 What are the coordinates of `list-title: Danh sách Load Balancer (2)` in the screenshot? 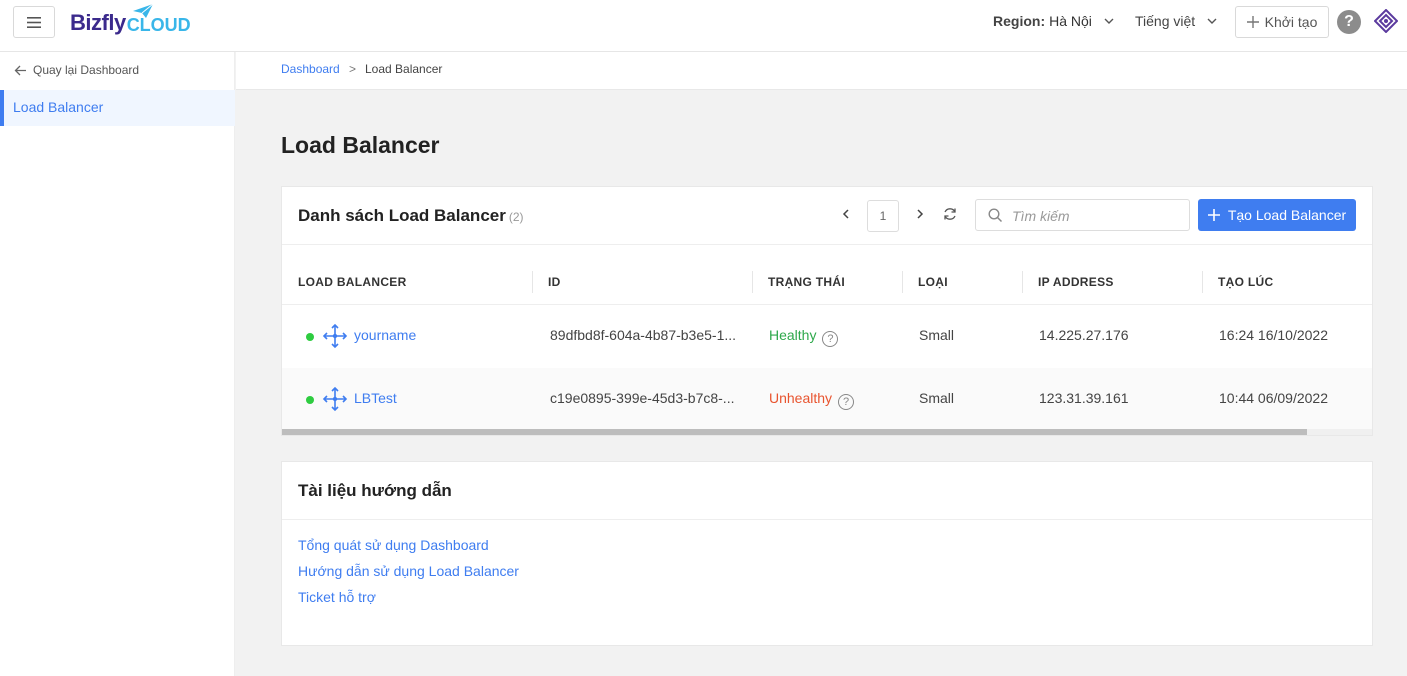 It's located at (411, 216).